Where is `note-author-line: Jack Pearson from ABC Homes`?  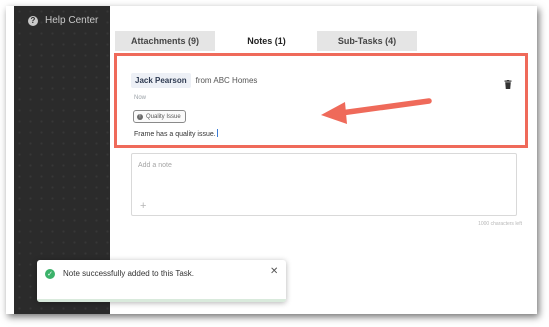
note-author-line: Jack Pearson from ABC Homes is located at coordinates (194, 80).